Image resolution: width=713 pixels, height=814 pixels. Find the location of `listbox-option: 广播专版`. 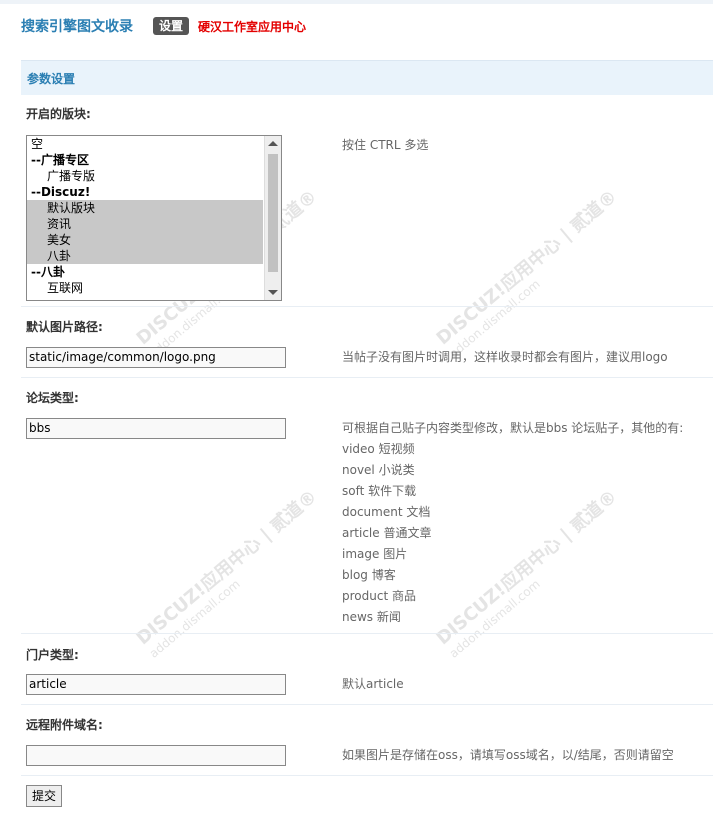

listbox-option: 广播专版 is located at coordinates (154, 176).